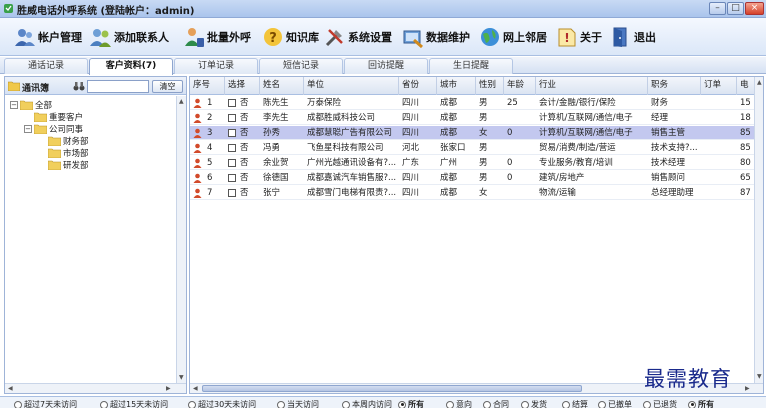 This screenshot has height=408, width=766. I want to click on tab-sms-records: 短信记录, so click(301, 66).